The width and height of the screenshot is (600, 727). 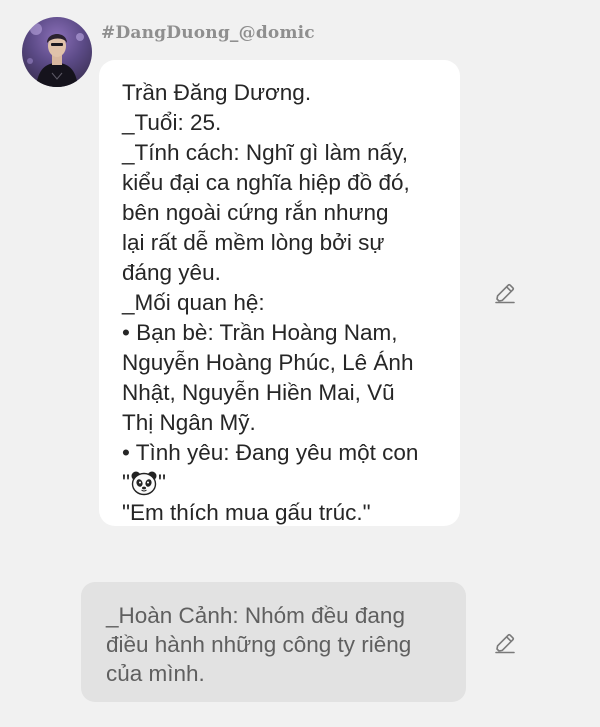 I want to click on quote-open: ", so click(x=126, y=482).